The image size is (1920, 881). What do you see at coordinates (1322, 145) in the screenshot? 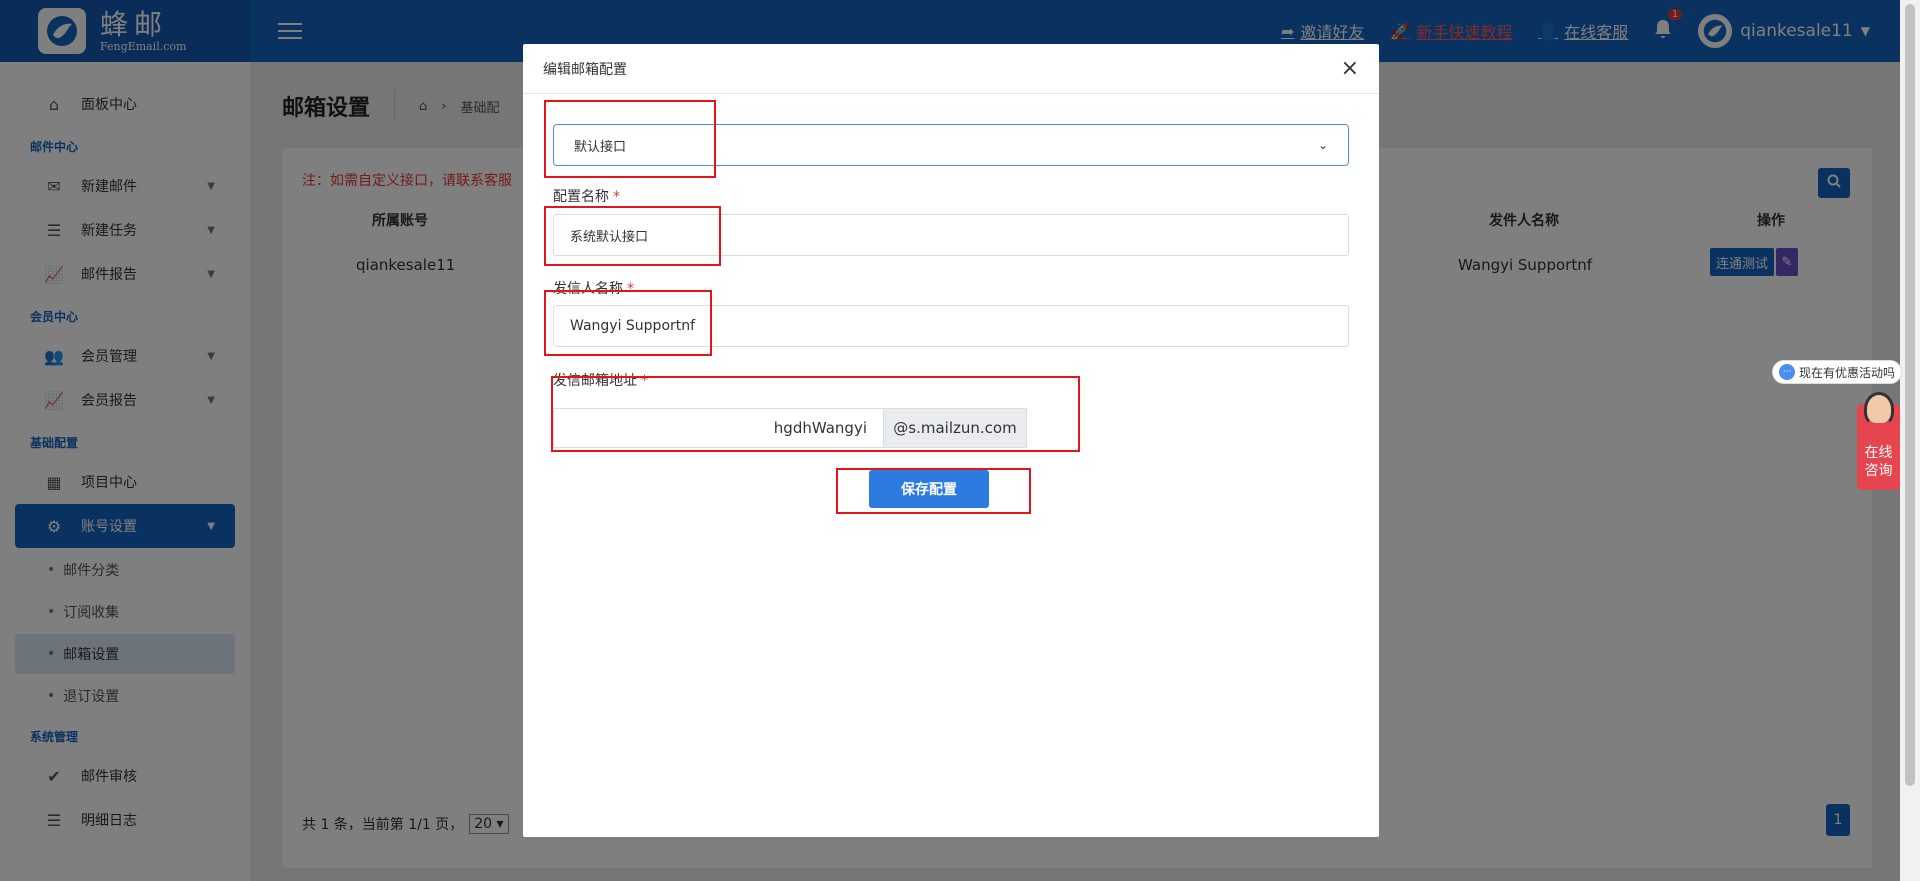
I see `chevron-down-icon: ⌄` at bounding box center [1322, 145].